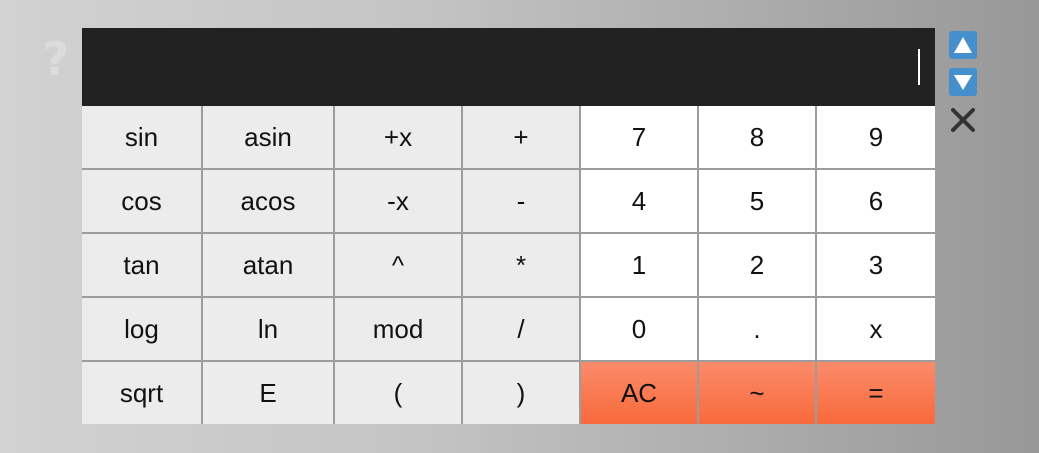  What do you see at coordinates (640, 266) in the screenshot?
I see `key-1: 1` at bounding box center [640, 266].